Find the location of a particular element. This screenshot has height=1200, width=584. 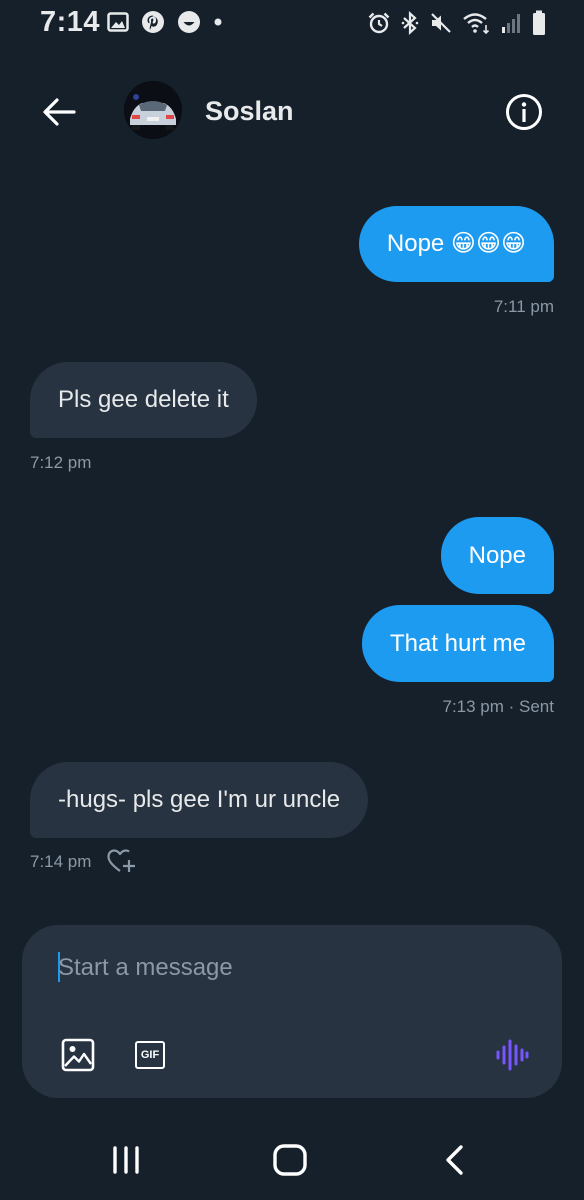

system-nav-bar is located at coordinates (292, 1160).